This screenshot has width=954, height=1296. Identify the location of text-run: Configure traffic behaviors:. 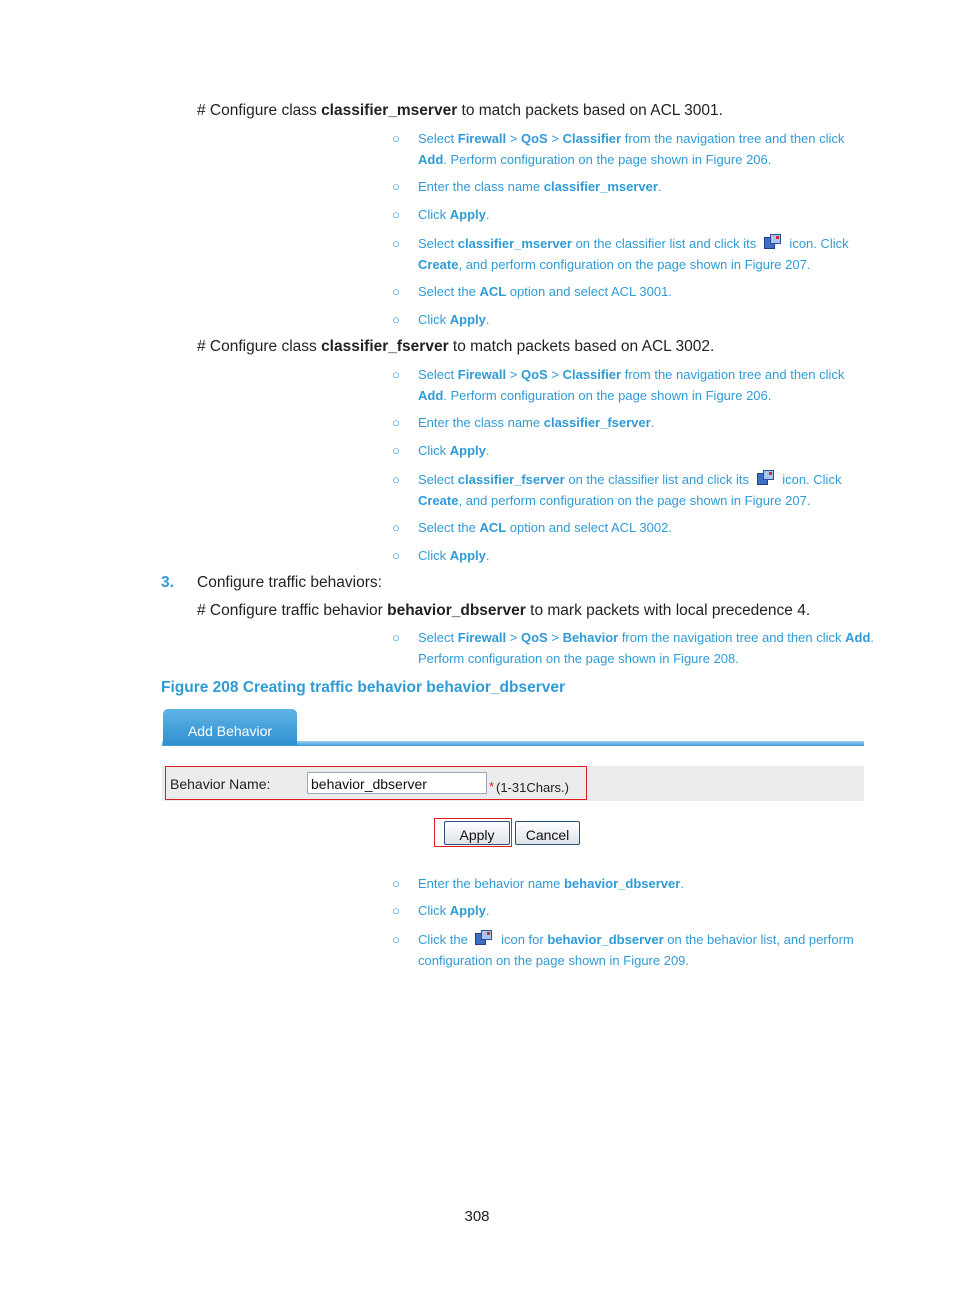
(289, 582).